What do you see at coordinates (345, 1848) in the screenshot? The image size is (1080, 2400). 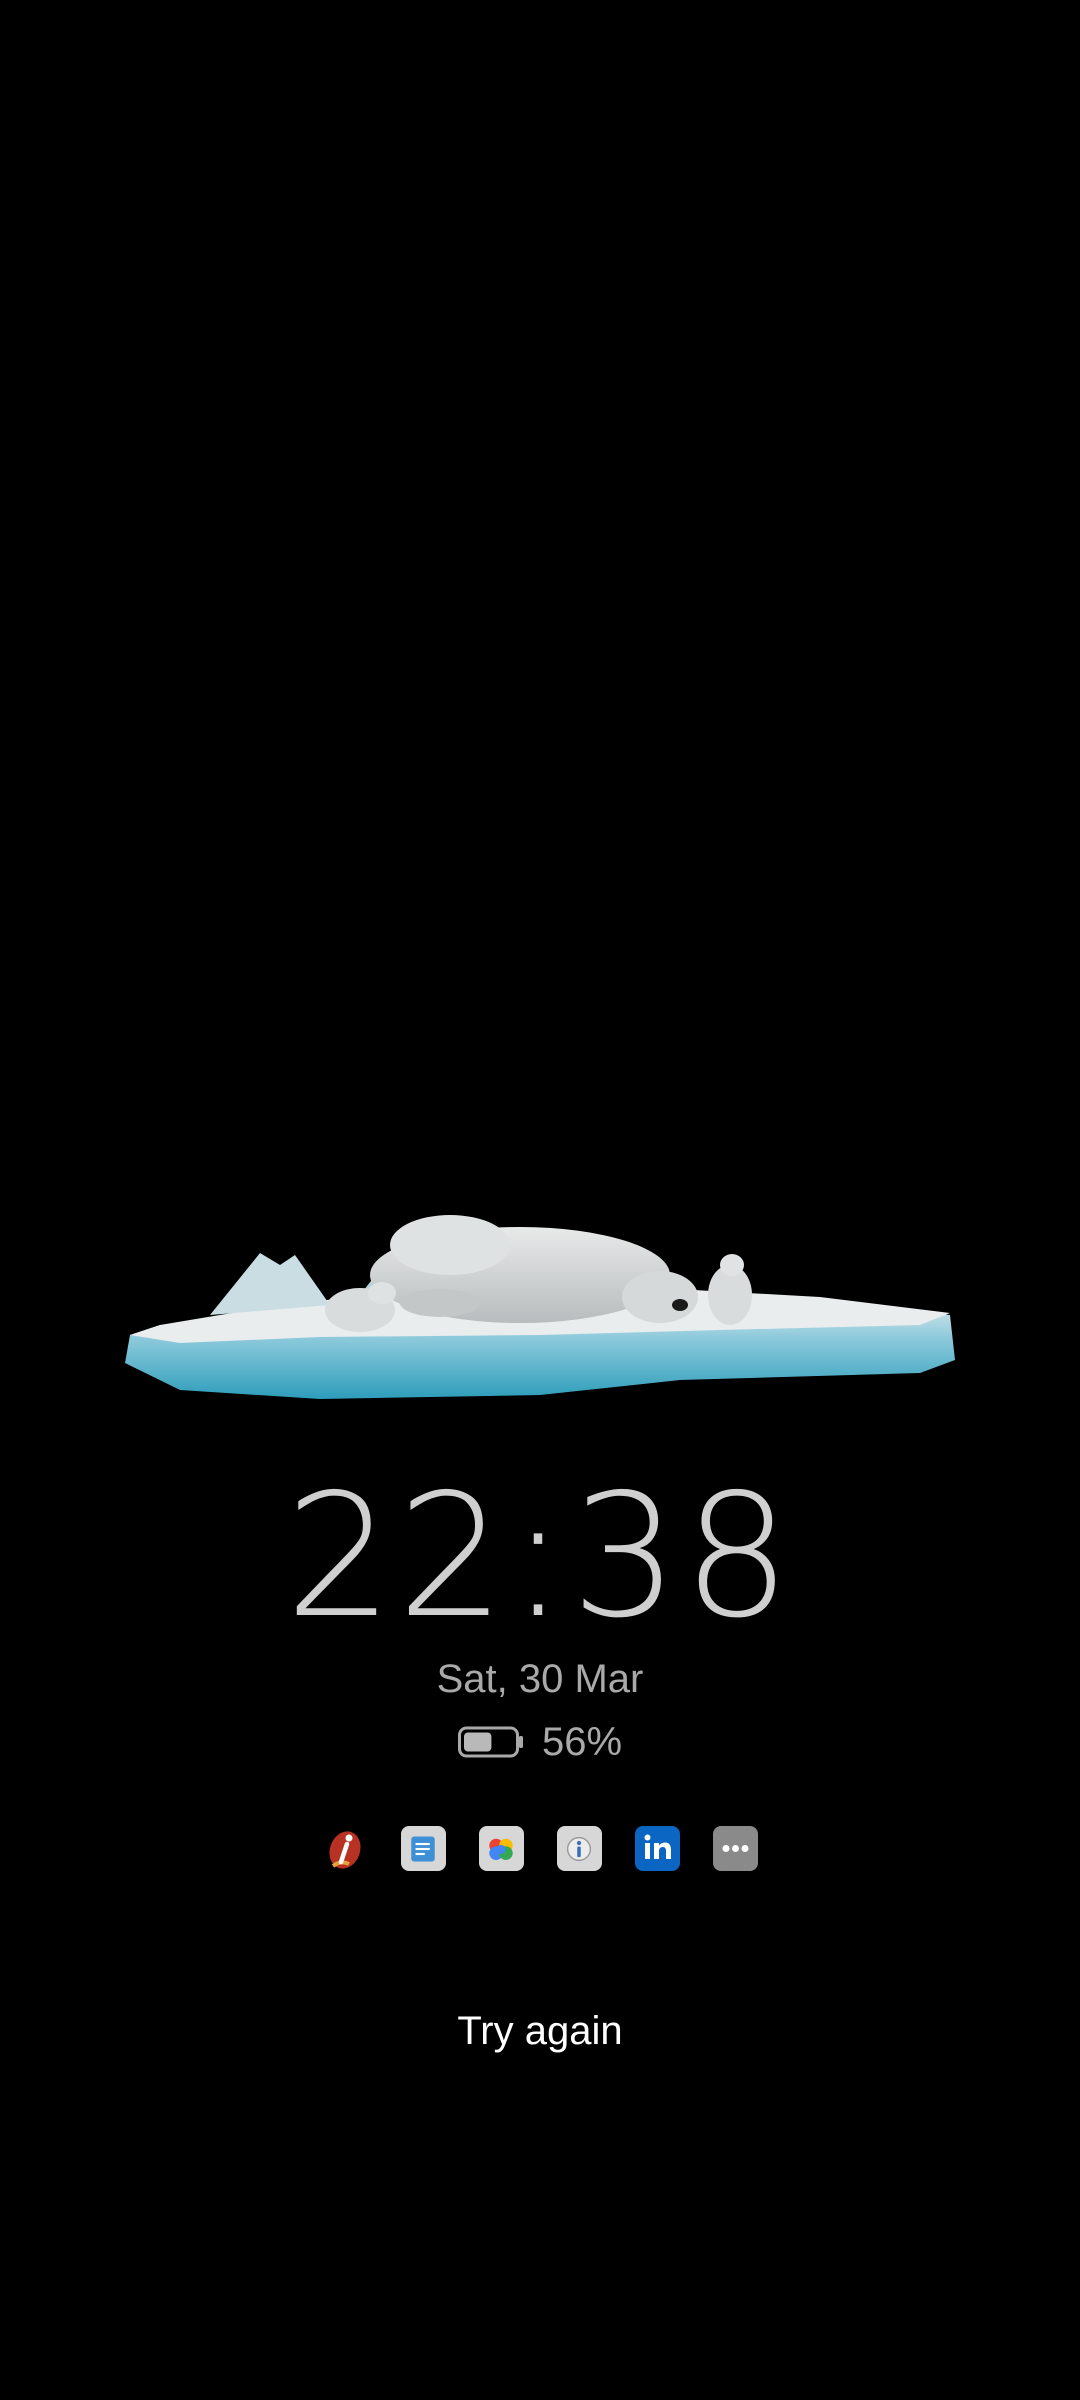 I see `icici-app-icon` at bounding box center [345, 1848].